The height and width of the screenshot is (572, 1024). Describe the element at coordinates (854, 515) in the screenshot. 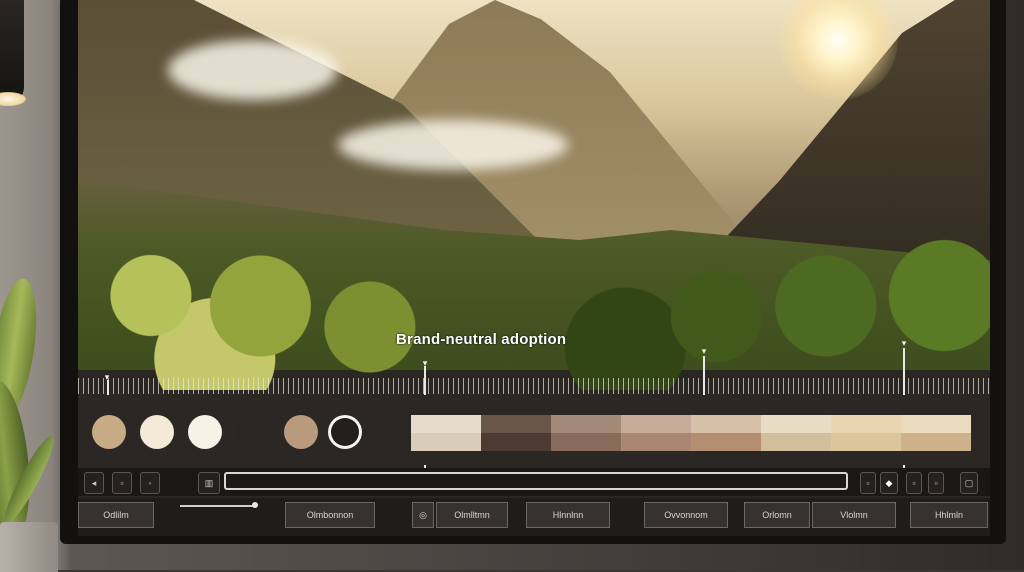

I see `bottom-button: Vlolmn` at that location.